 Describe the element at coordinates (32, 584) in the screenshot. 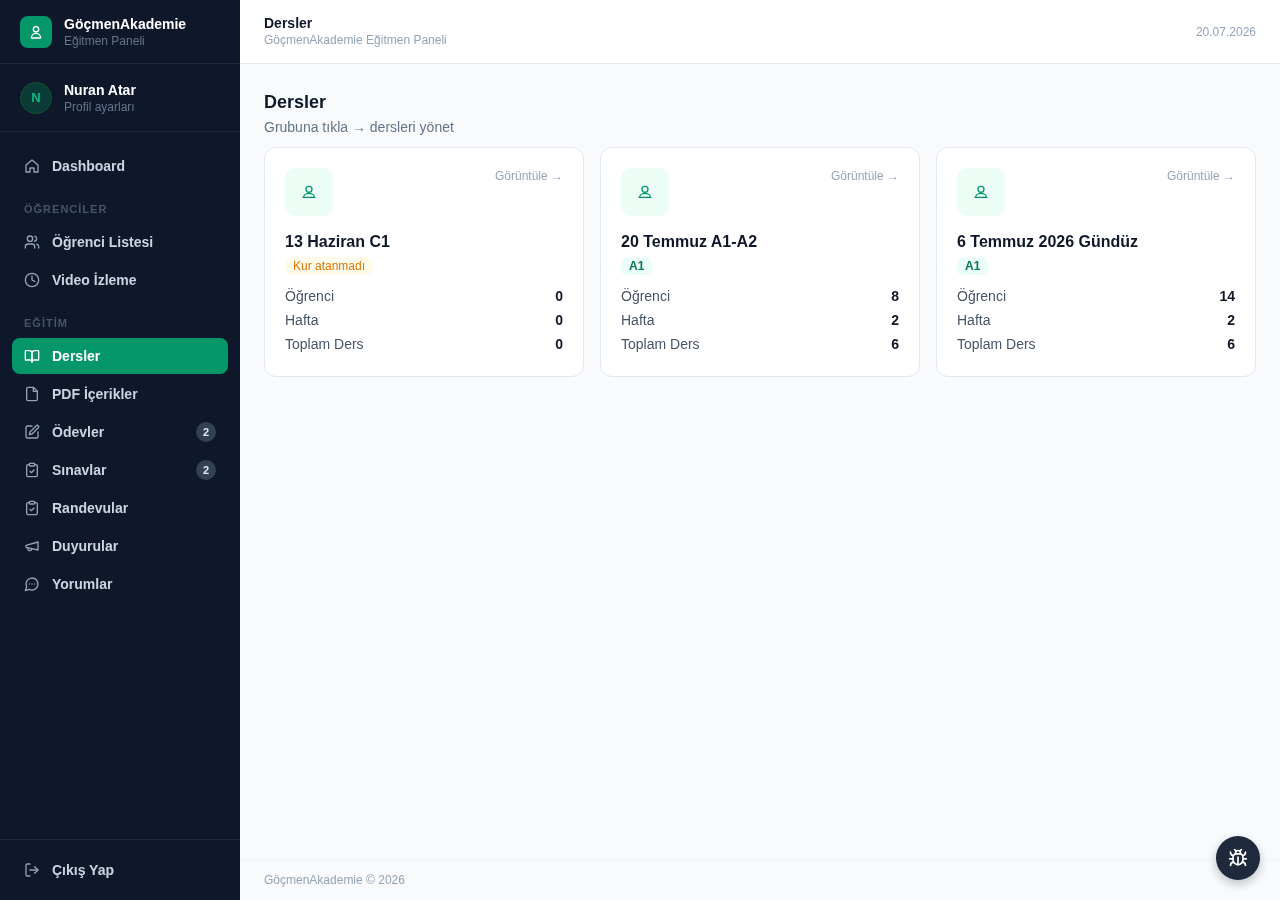

I see `chat-bubble-icon` at that location.